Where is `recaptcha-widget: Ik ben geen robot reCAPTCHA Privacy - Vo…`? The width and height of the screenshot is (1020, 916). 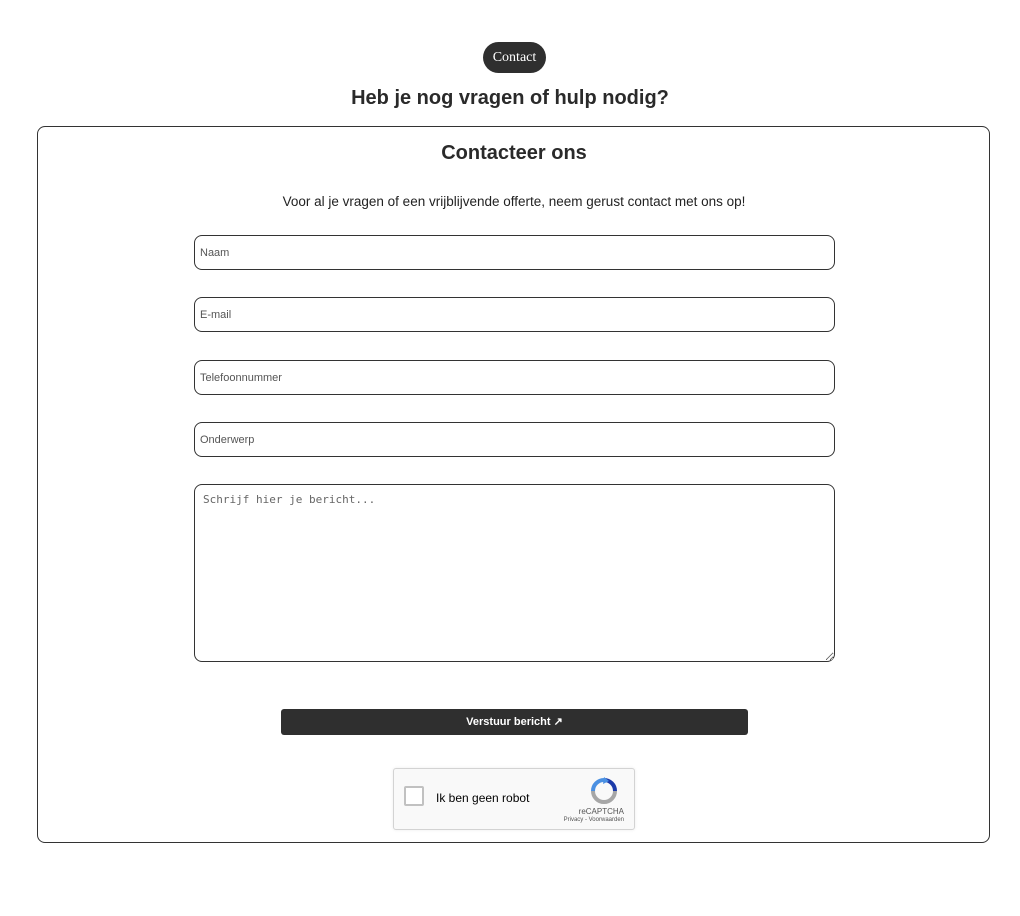 recaptcha-widget: Ik ben geen robot reCAPTCHA Privacy - Vo… is located at coordinates (514, 799).